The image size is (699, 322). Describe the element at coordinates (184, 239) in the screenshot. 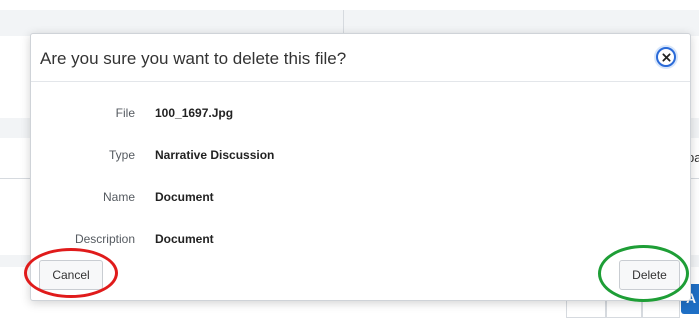

I see `field-value-description: Document` at that location.